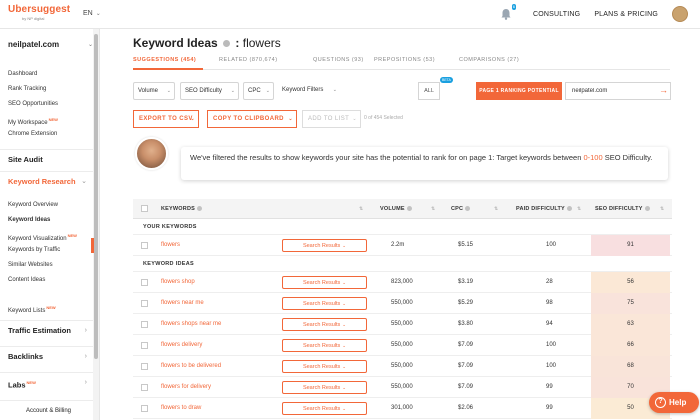 This screenshot has width=700, height=420. I want to click on keyword-link: flowers for delivery, so click(186, 387).